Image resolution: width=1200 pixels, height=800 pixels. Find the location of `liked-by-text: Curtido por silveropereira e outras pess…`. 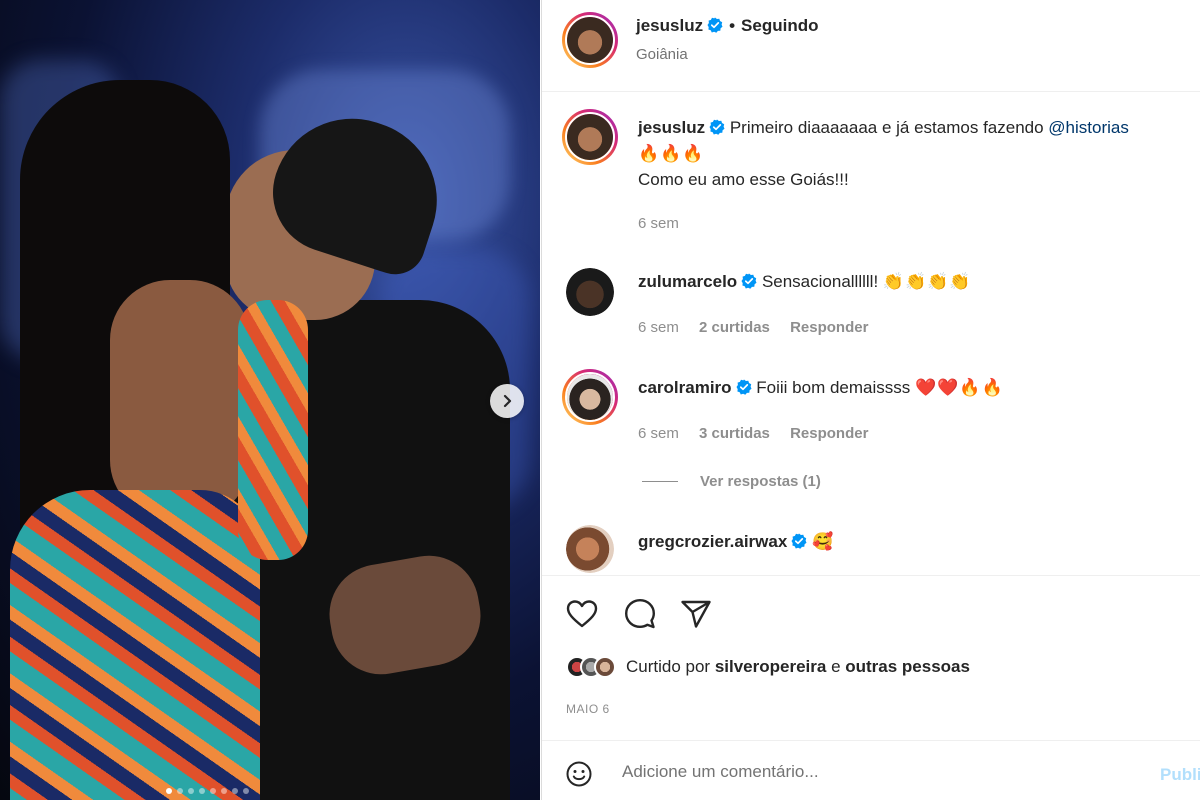

liked-by-text: Curtido por silveropereira e outras pess… is located at coordinates (798, 667).